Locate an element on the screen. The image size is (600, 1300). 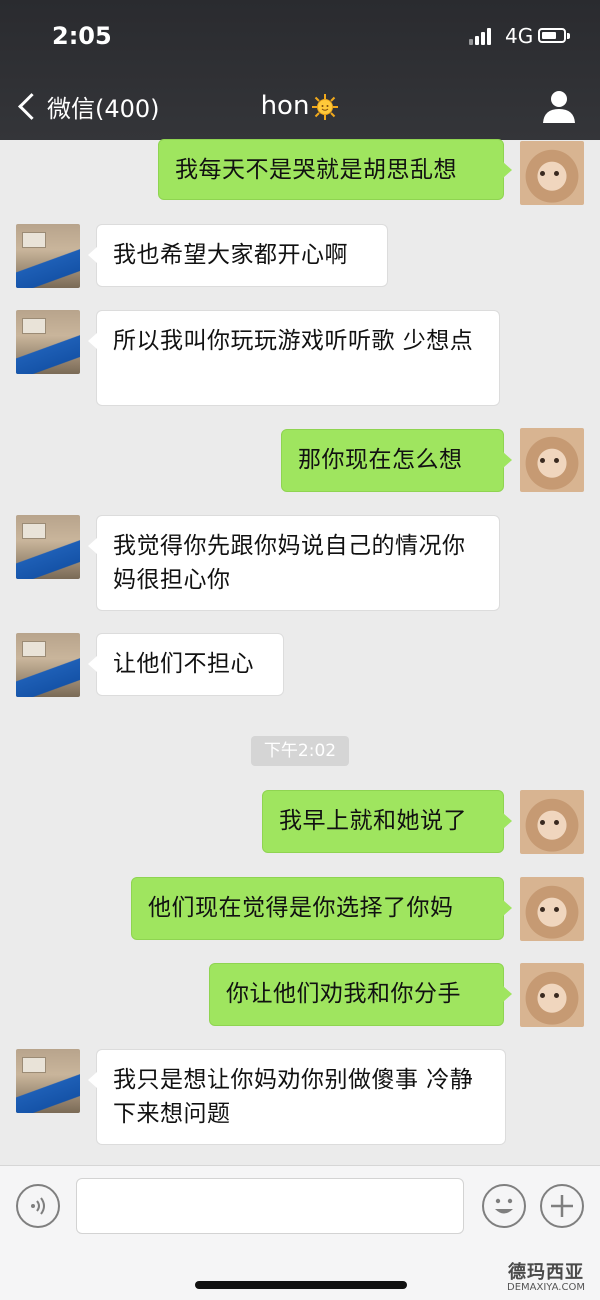
signal-icon is located at coordinates (483, 36).